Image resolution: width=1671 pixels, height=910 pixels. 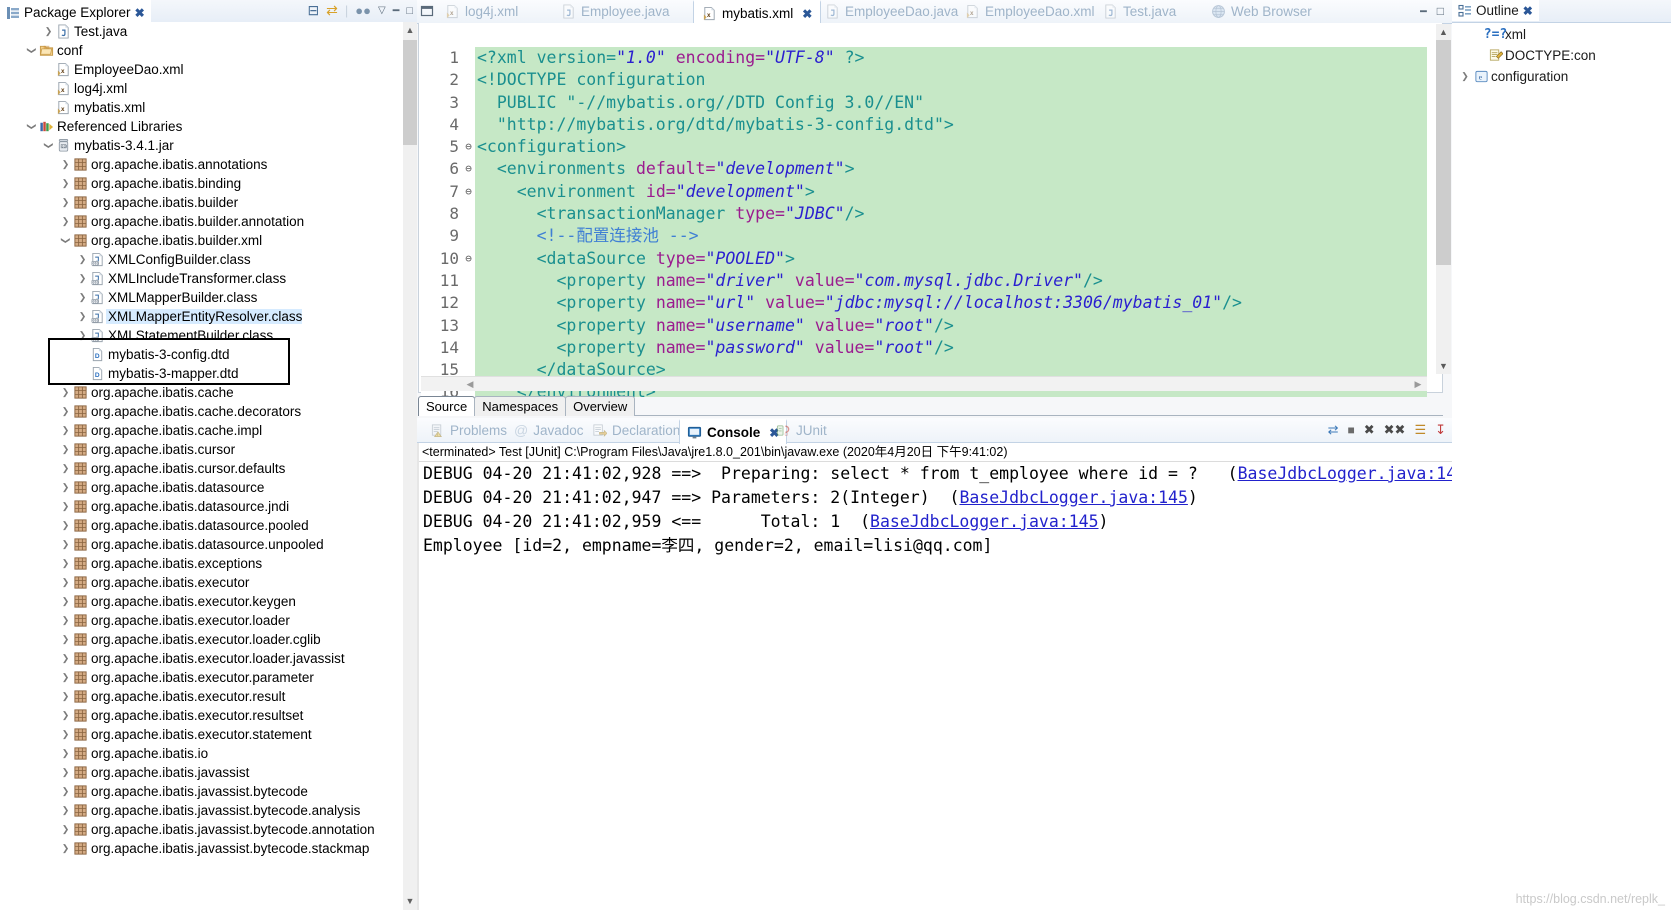 I want to click on console-tab-javadoc: @ Javadoc, so click(x=549, y=430).